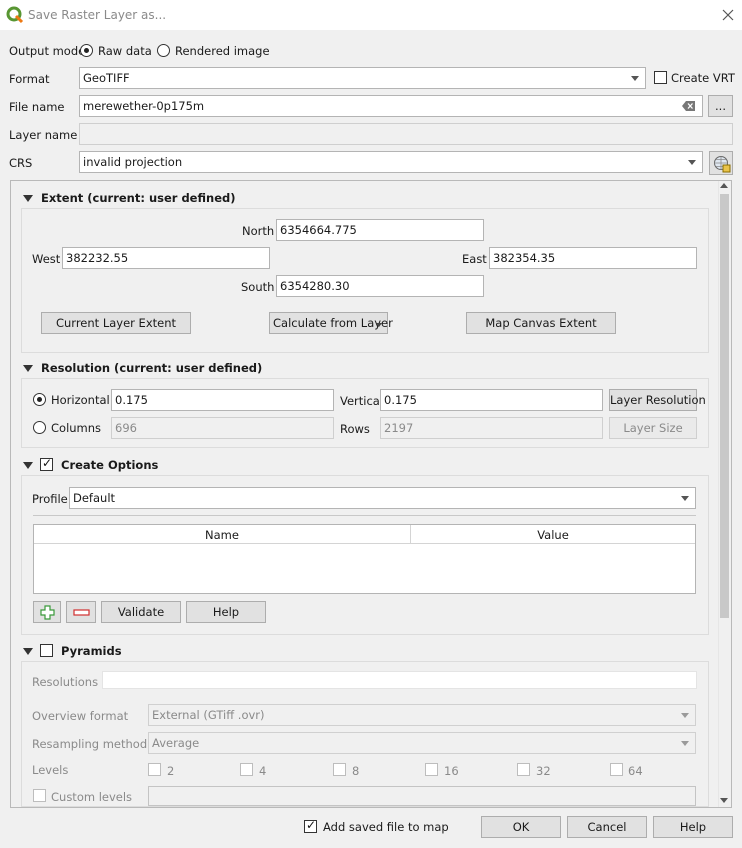 The width and height of the screenshot is (742, 848). What do you see at coordinates (222, 428) in the screenshot?
I see `columns-input: 696` at bounding box center [222, 428].